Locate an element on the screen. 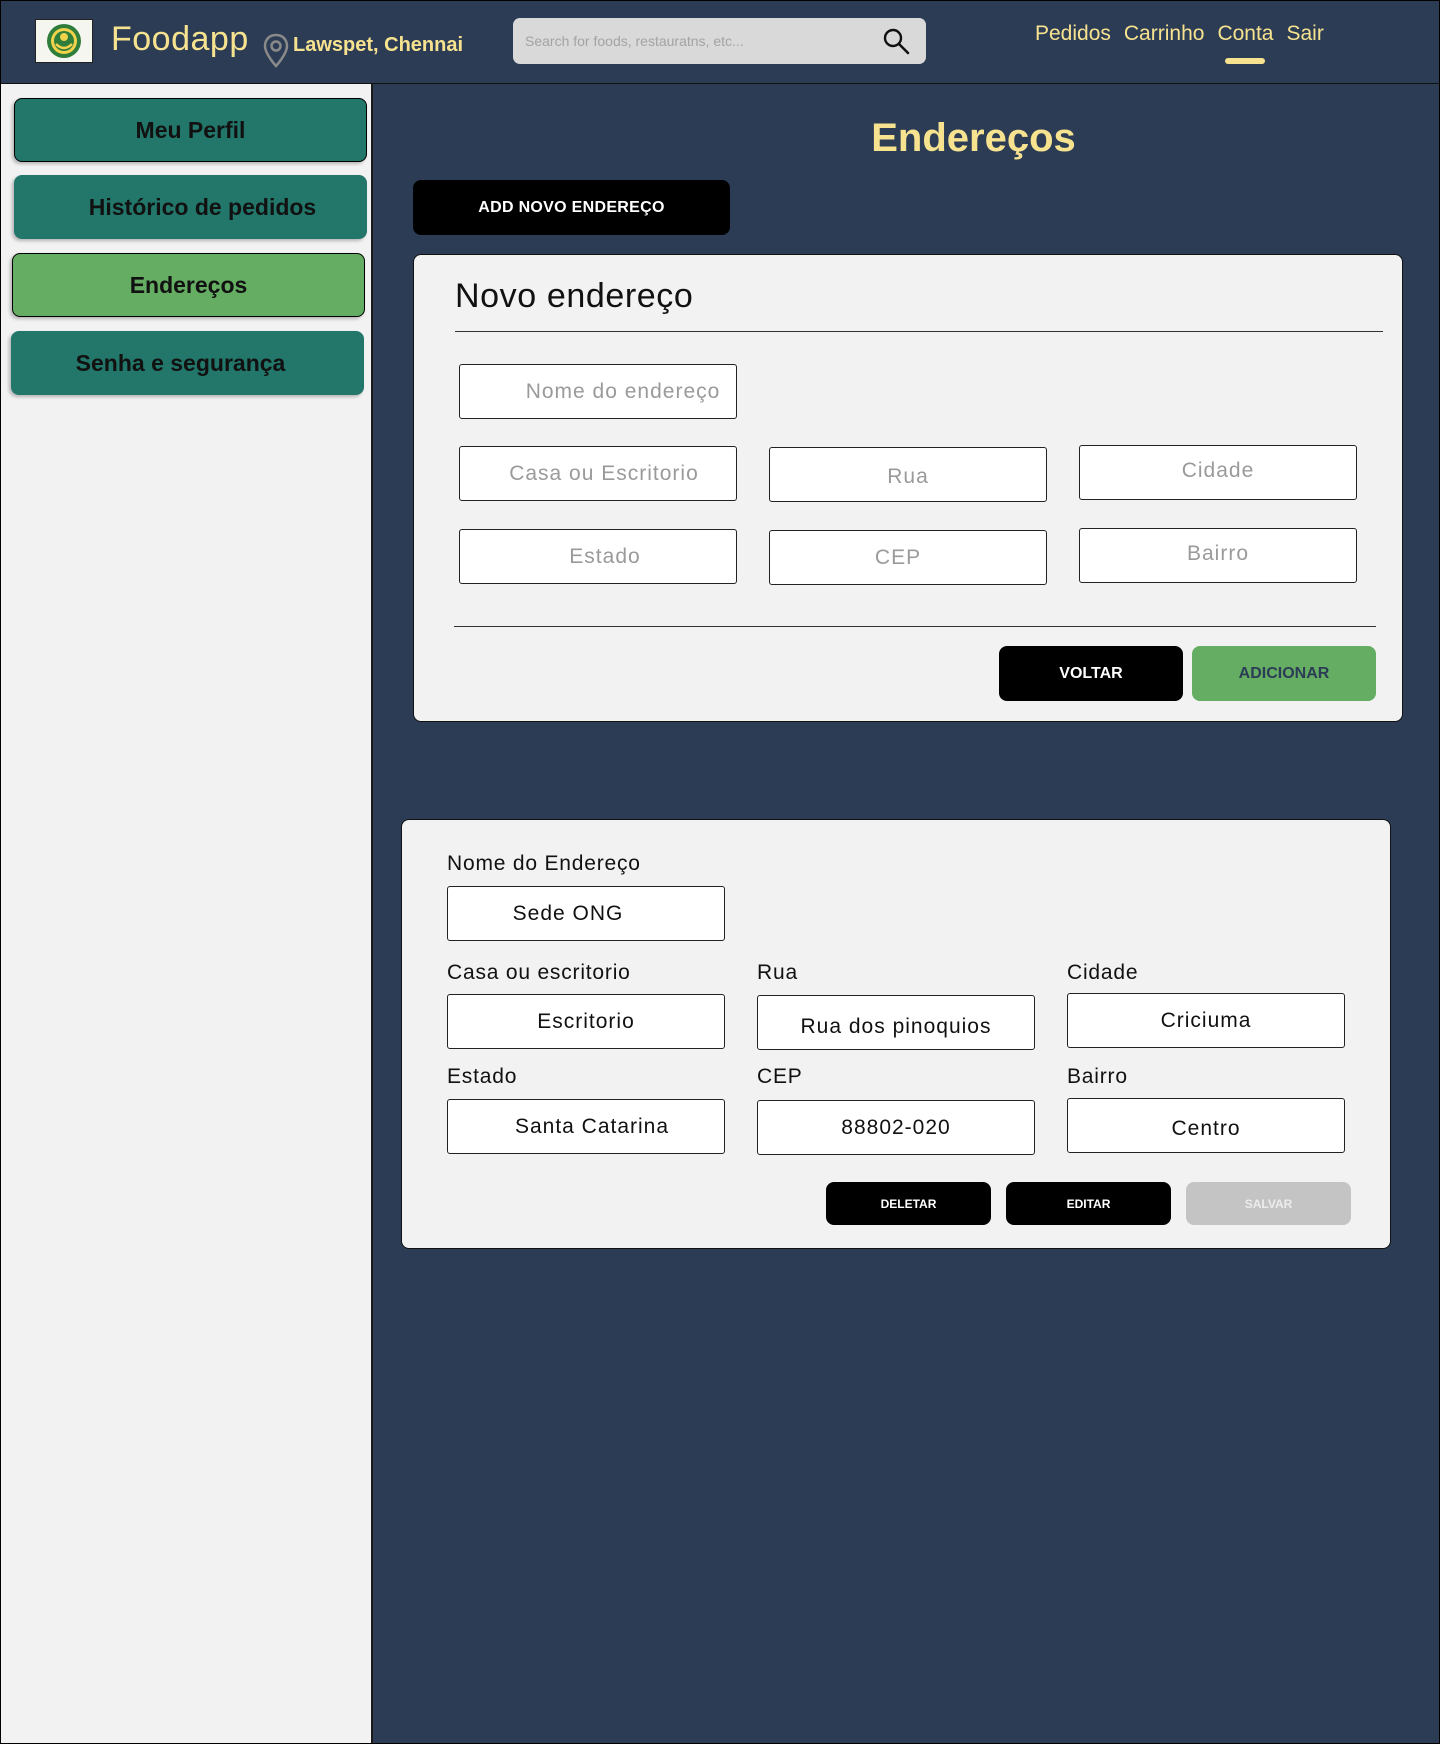  search-input is located at coordinates (700, 41).